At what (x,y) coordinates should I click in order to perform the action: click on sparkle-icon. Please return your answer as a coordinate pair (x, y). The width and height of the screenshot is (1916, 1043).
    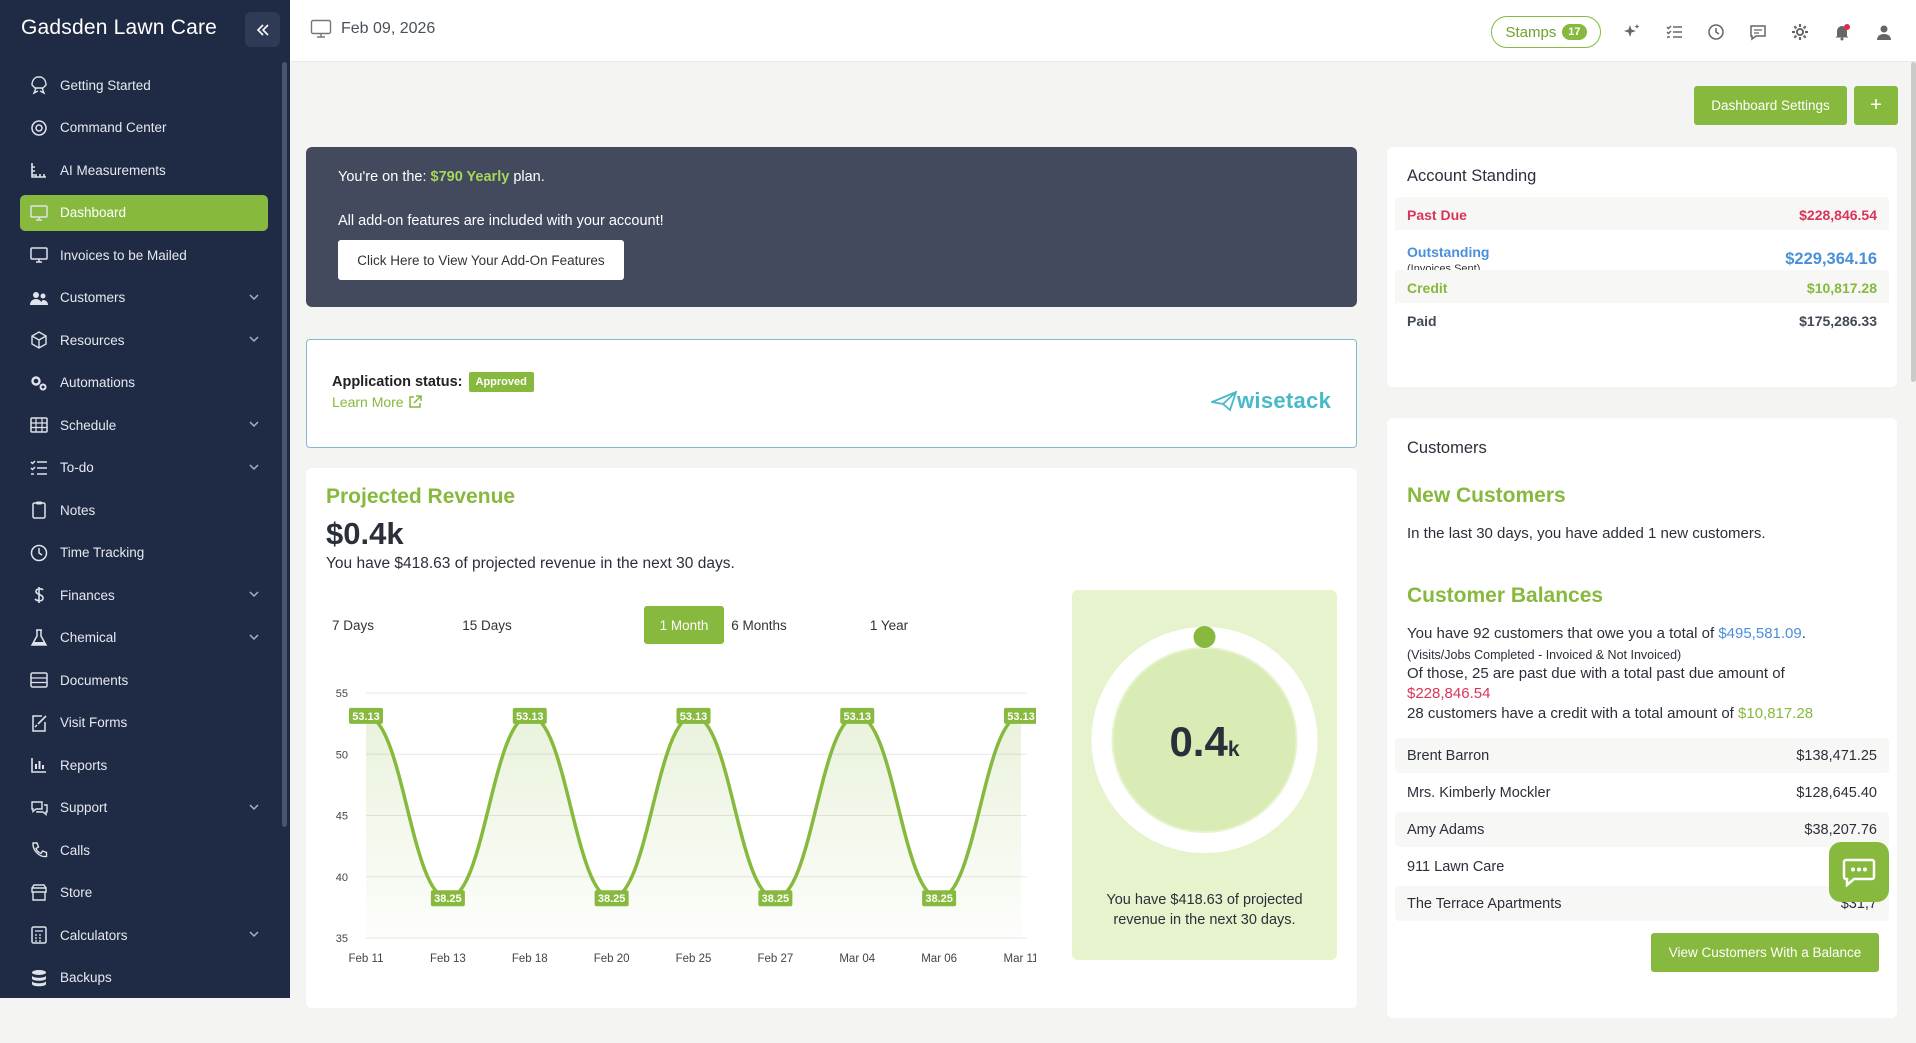
    Looking at the image, I should click on (1632, 32).